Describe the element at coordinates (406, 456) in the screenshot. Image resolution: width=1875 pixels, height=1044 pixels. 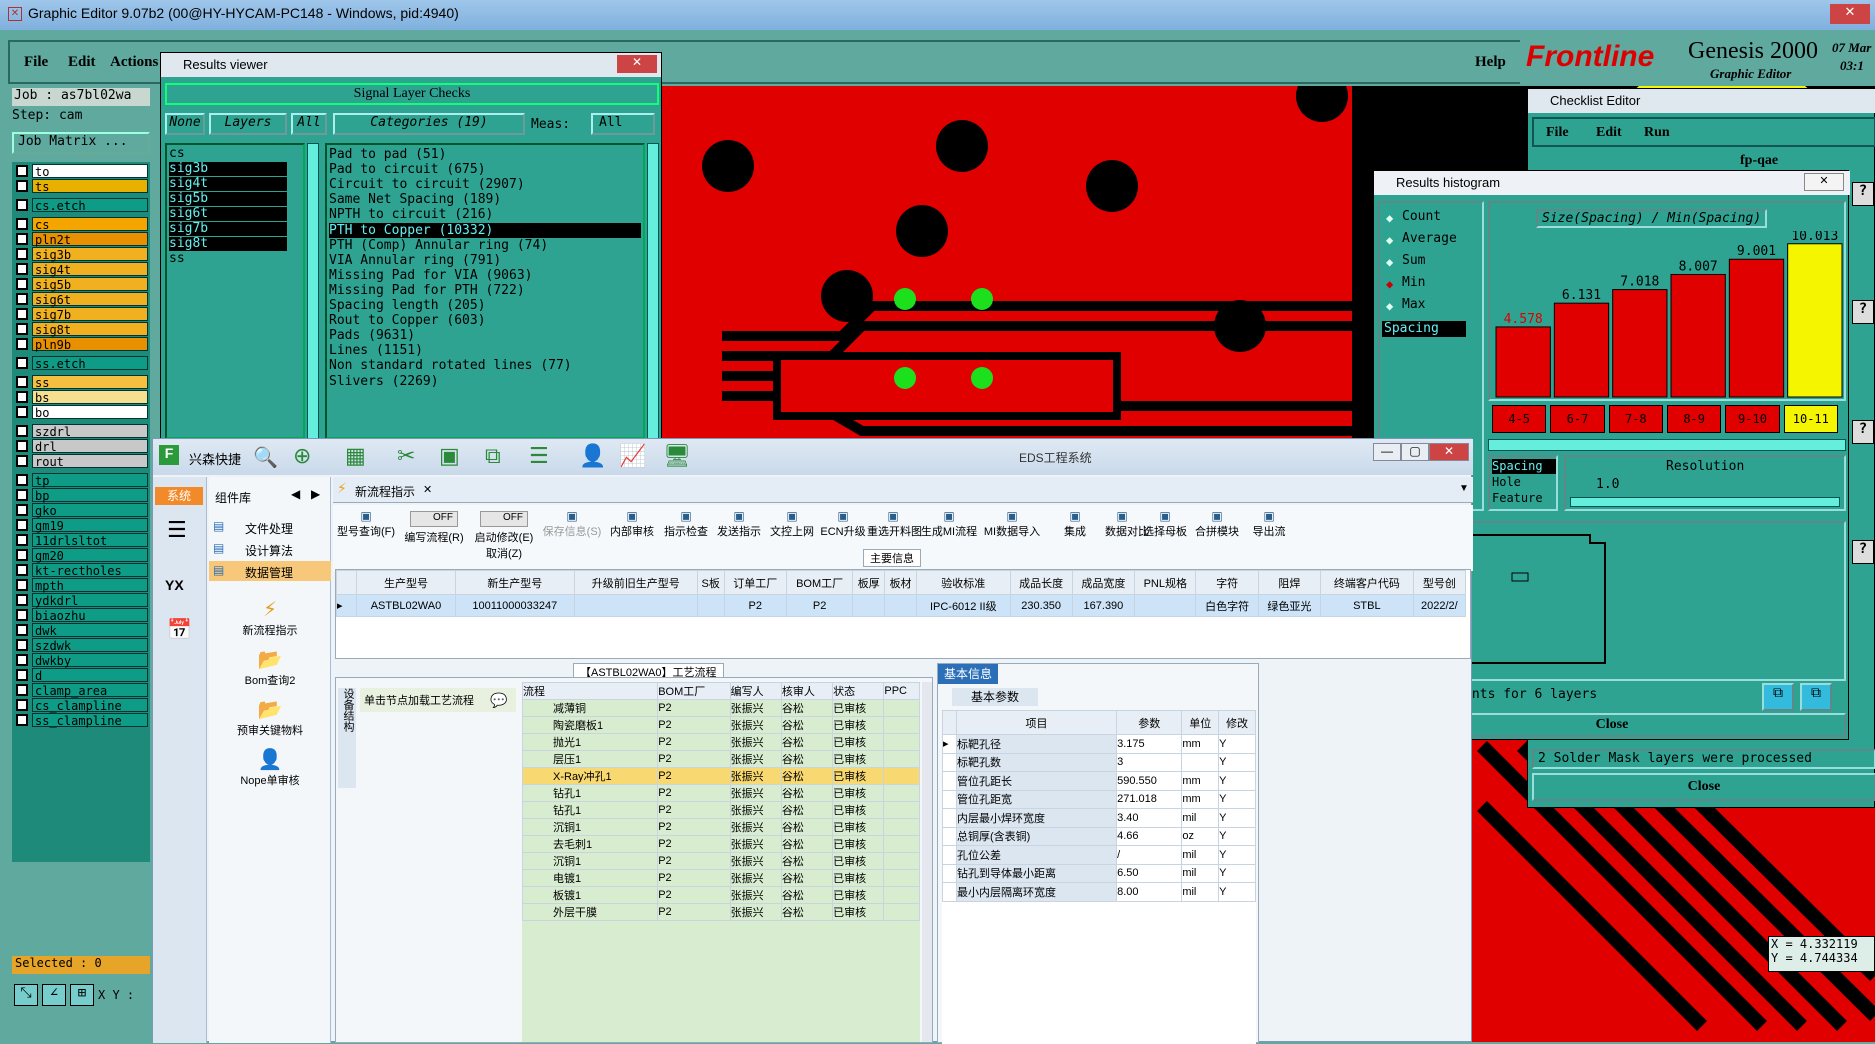
I see `scissors-icon: ✂` at that location.